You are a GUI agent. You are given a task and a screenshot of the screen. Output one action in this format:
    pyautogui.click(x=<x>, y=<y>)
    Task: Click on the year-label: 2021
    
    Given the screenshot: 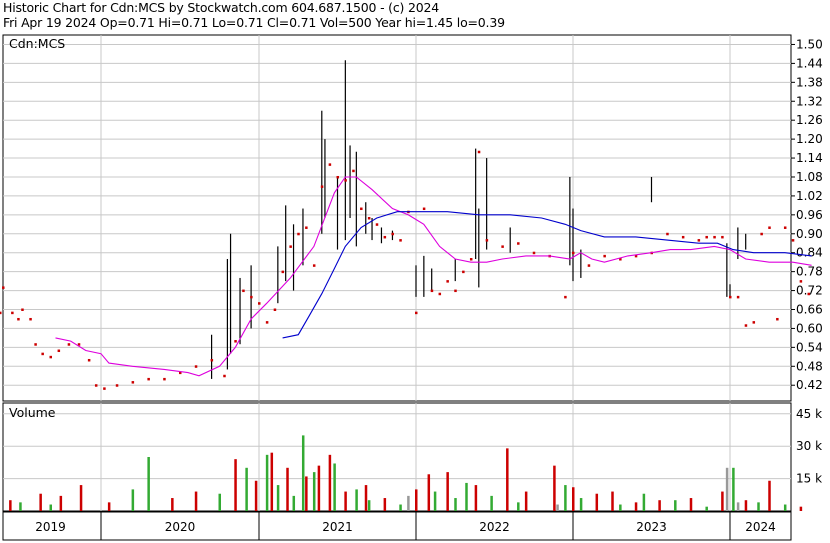 What is the action you would take?
    pyautogui.click(x=337, y=527)
    